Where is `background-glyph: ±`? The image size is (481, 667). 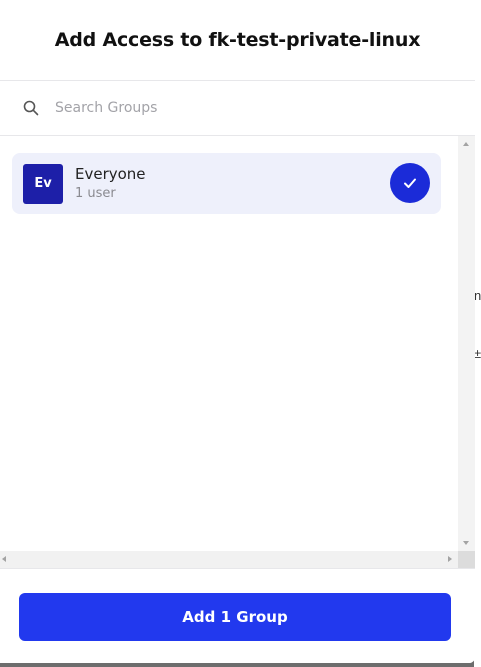 background-glyph: ± is located at coordinates (477, 353).